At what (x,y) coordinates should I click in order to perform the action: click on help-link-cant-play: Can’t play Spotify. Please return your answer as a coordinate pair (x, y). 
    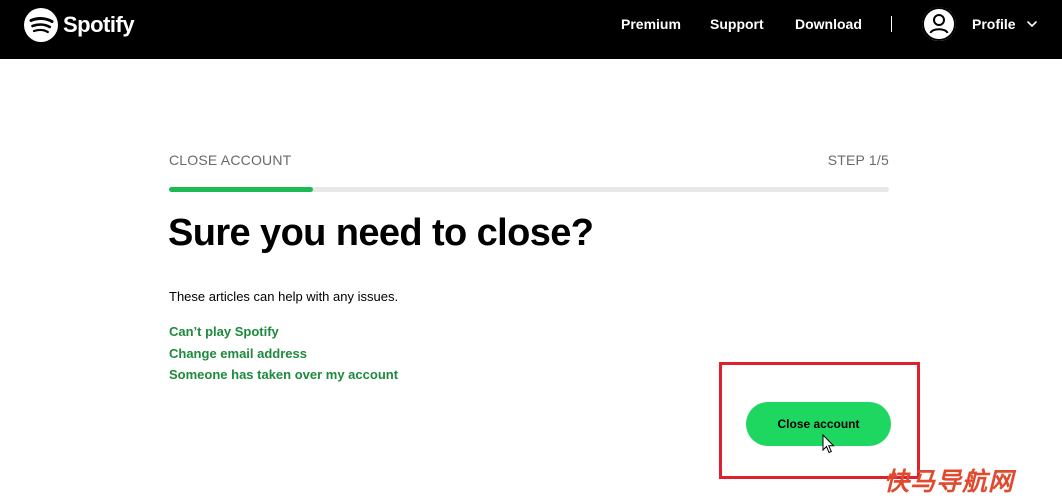
    Looking at the image, I should click on (224, 331).